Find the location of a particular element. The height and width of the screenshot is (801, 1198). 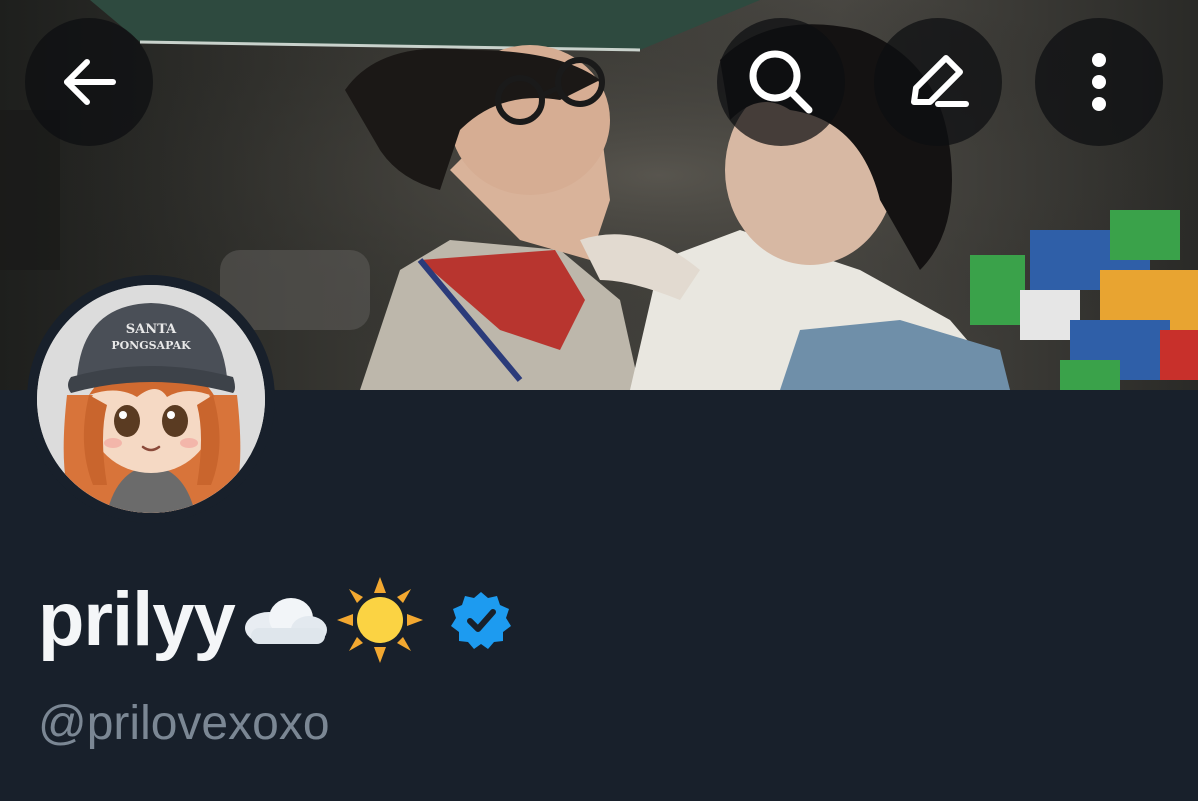

back-button is located at coordinates (89, 82).